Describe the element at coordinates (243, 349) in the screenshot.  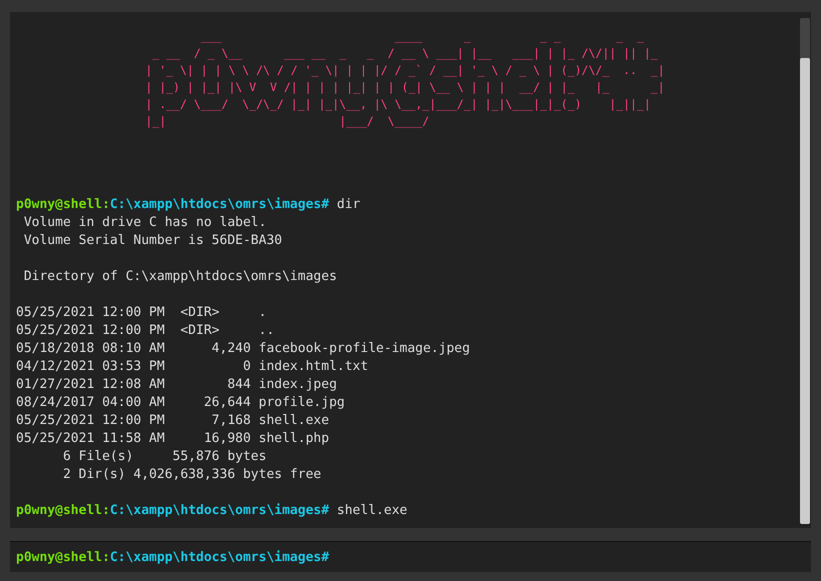
I see `output-line: 05/18/2018 08:10 AM 4,240 facebook-profile-image.jpeg` at that location.